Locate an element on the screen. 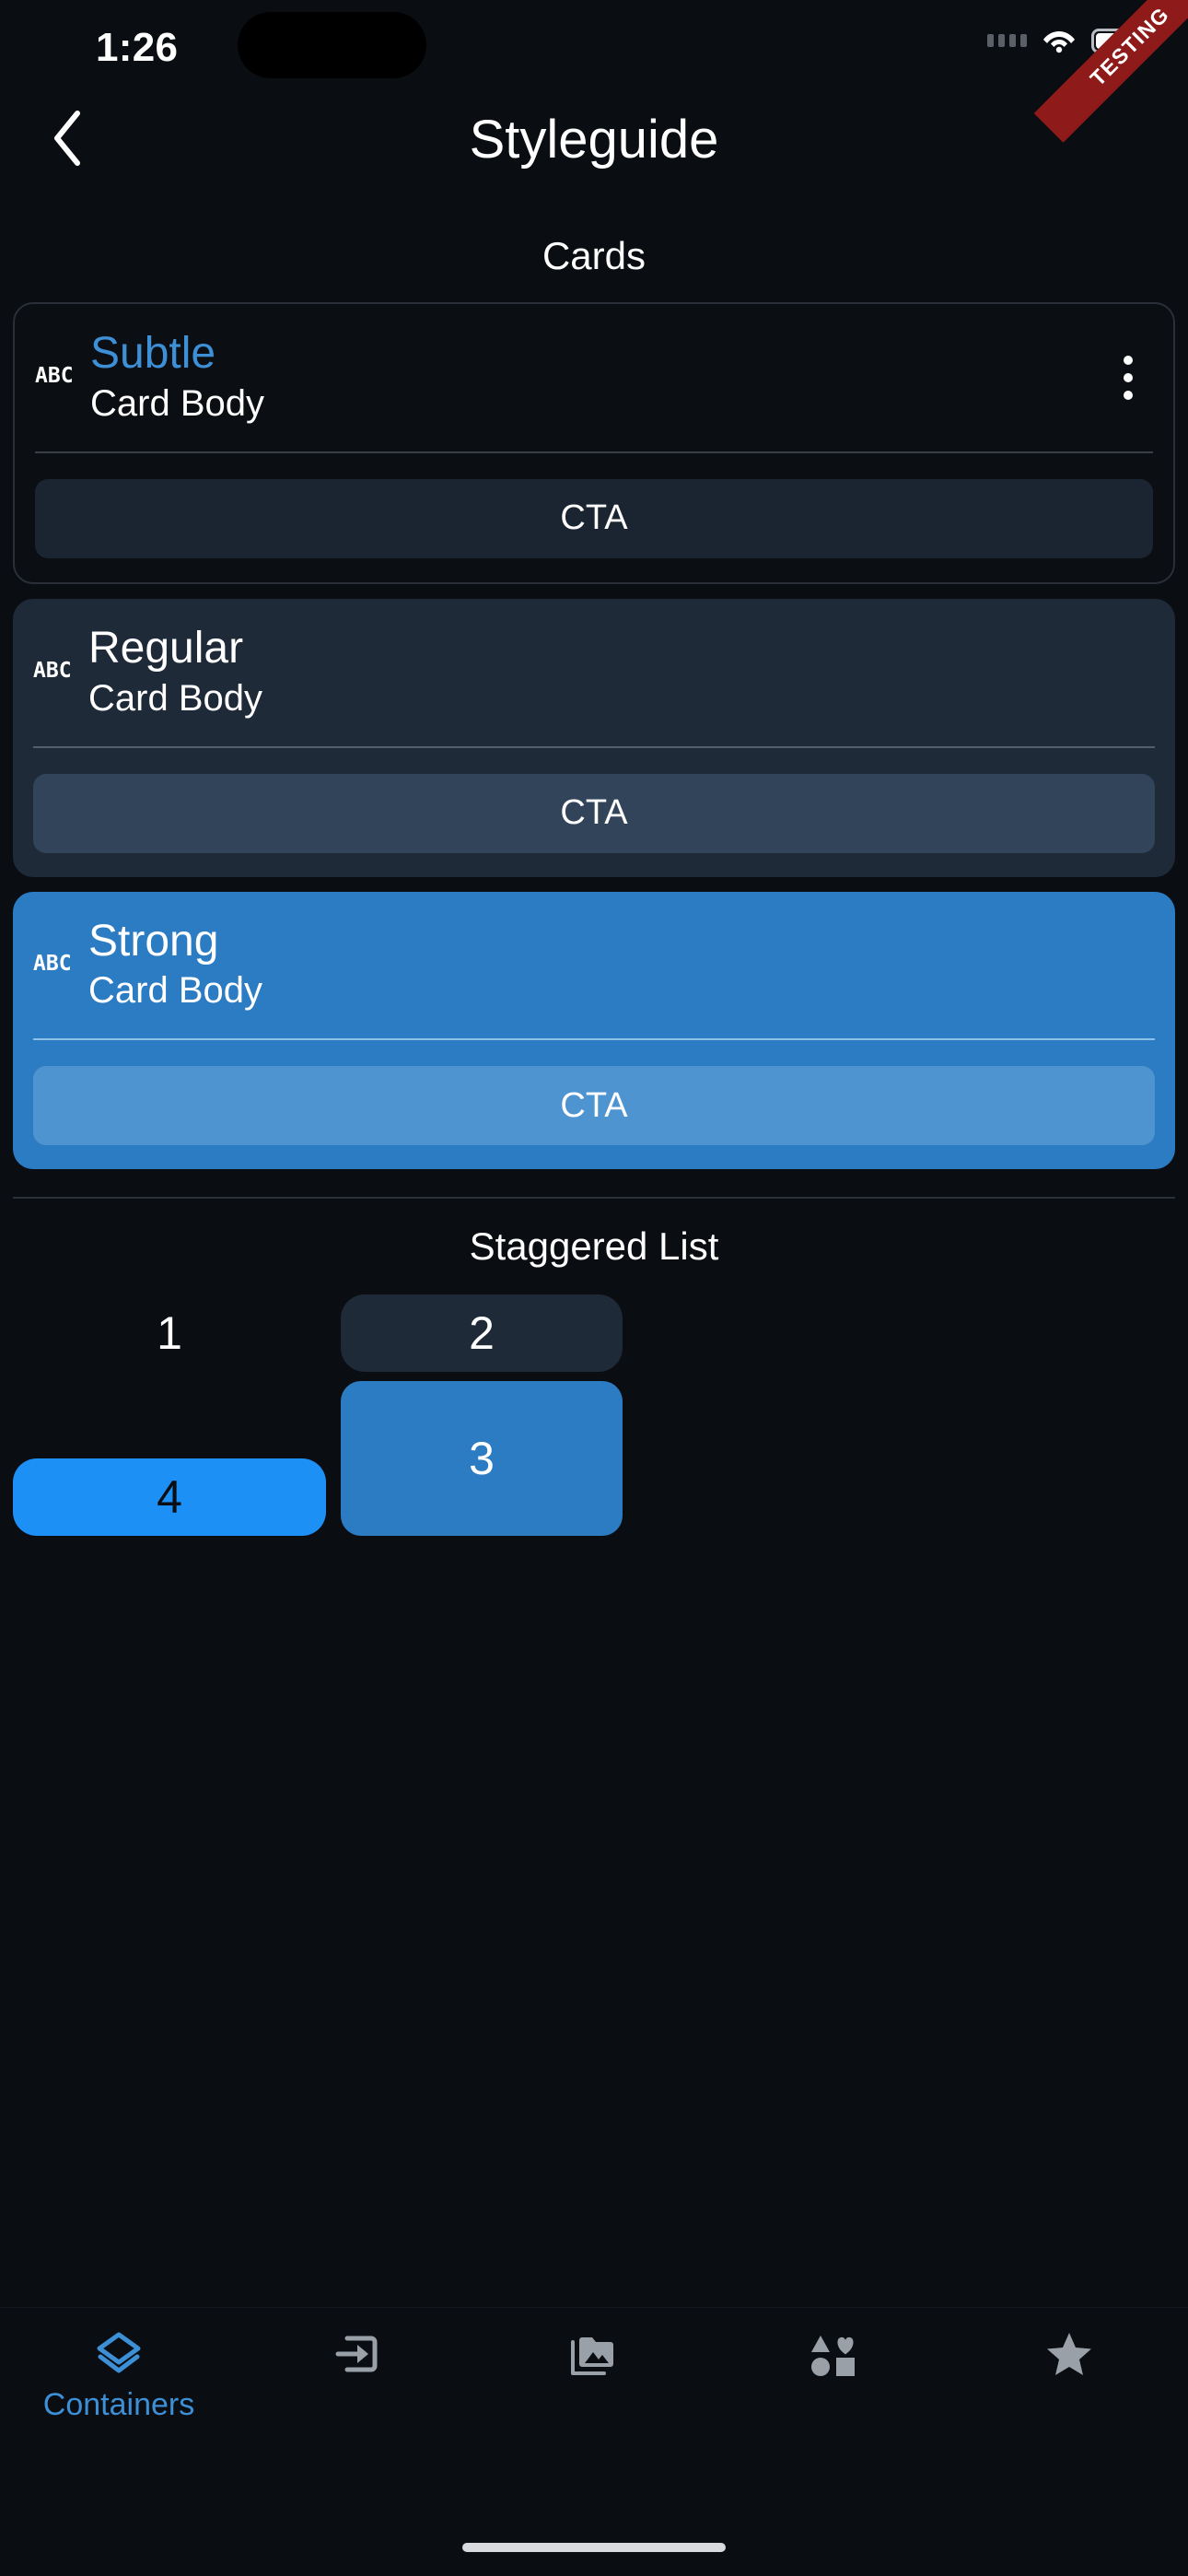 The height and width of the screenshot is (2576, 1188). tab-shapes is located at coordinates (831, 2357).